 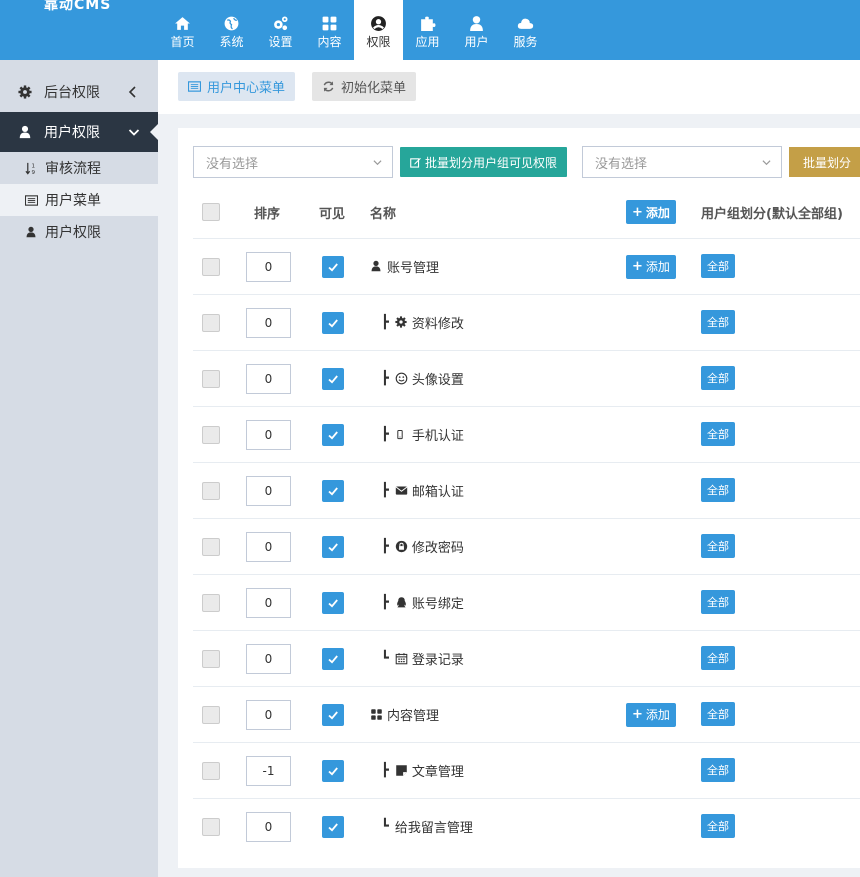 What do you see at coordinates (34, 166) in the screenshot?
I see `svg-text: 1` at bounding box center [34, 166].